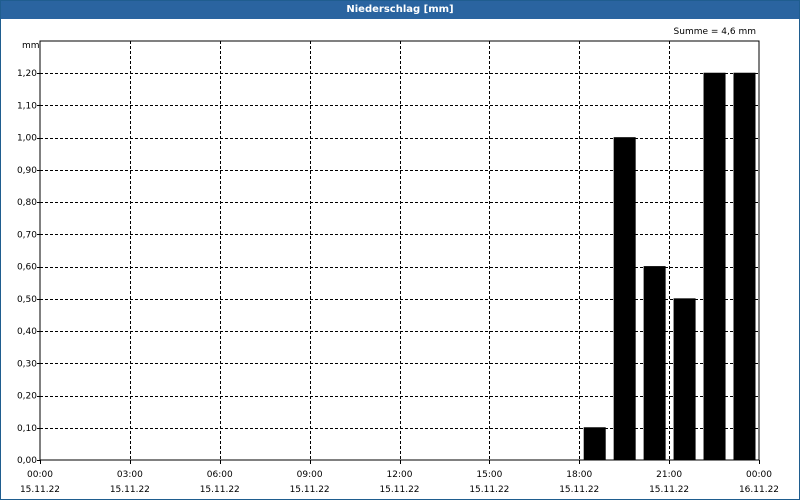 The image size is (800, 500). What do you see at coordinates (400, 475) in the screenshot?
I see `x-tick-time-label: 12:00` at bounding box center [400, 475].